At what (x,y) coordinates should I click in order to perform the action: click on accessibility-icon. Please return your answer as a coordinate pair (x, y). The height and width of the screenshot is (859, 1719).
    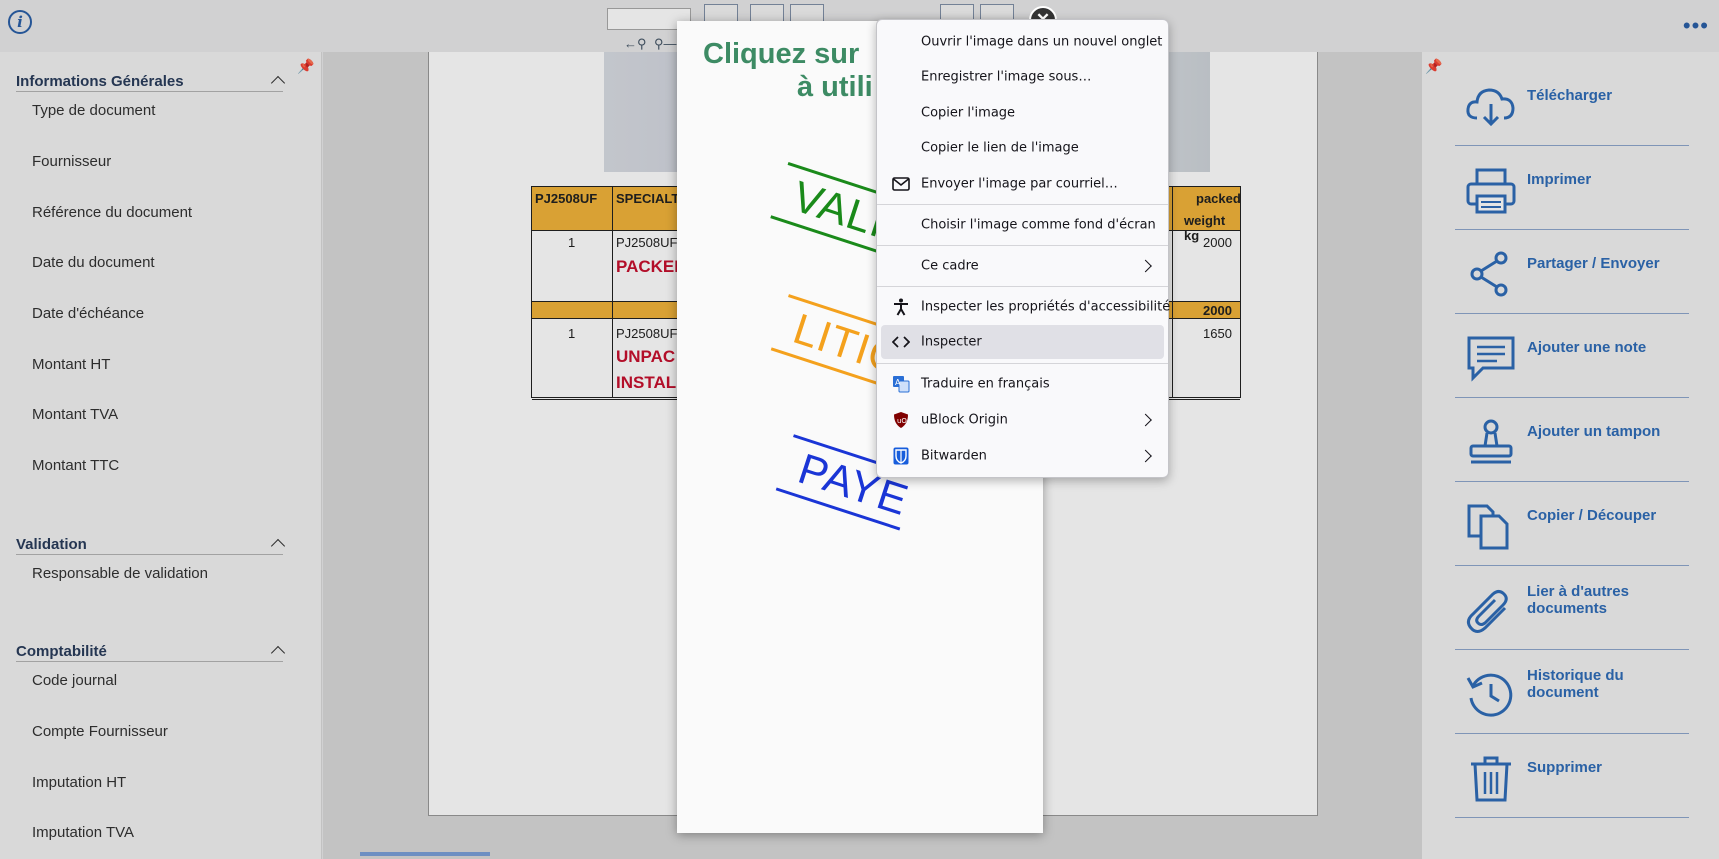
    Looking at the image, I should click on (901, 307).